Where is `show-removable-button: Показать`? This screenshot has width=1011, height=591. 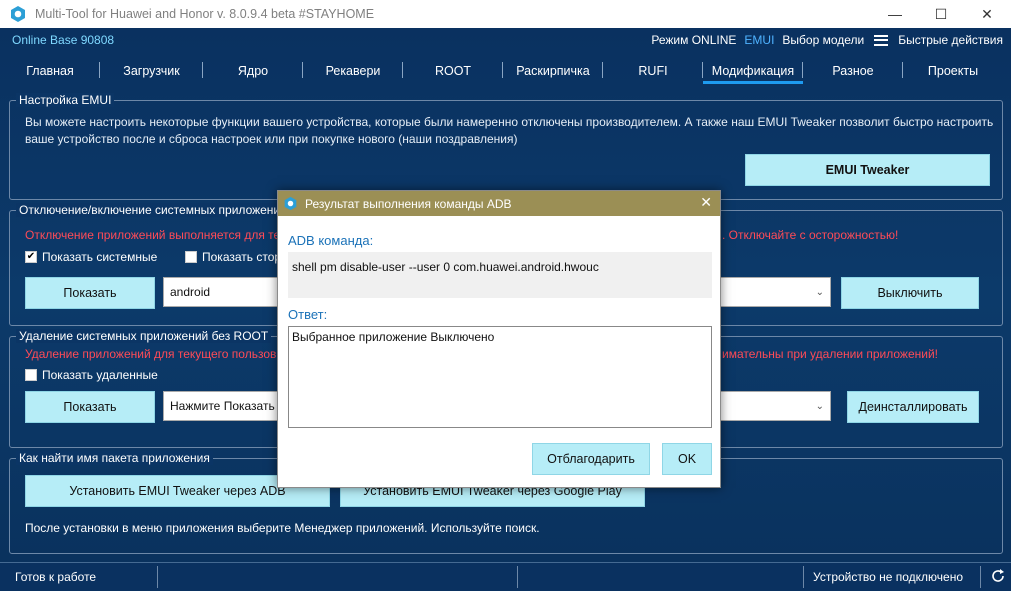 show-removable-button: Показать is located at coordinates (90, 407).